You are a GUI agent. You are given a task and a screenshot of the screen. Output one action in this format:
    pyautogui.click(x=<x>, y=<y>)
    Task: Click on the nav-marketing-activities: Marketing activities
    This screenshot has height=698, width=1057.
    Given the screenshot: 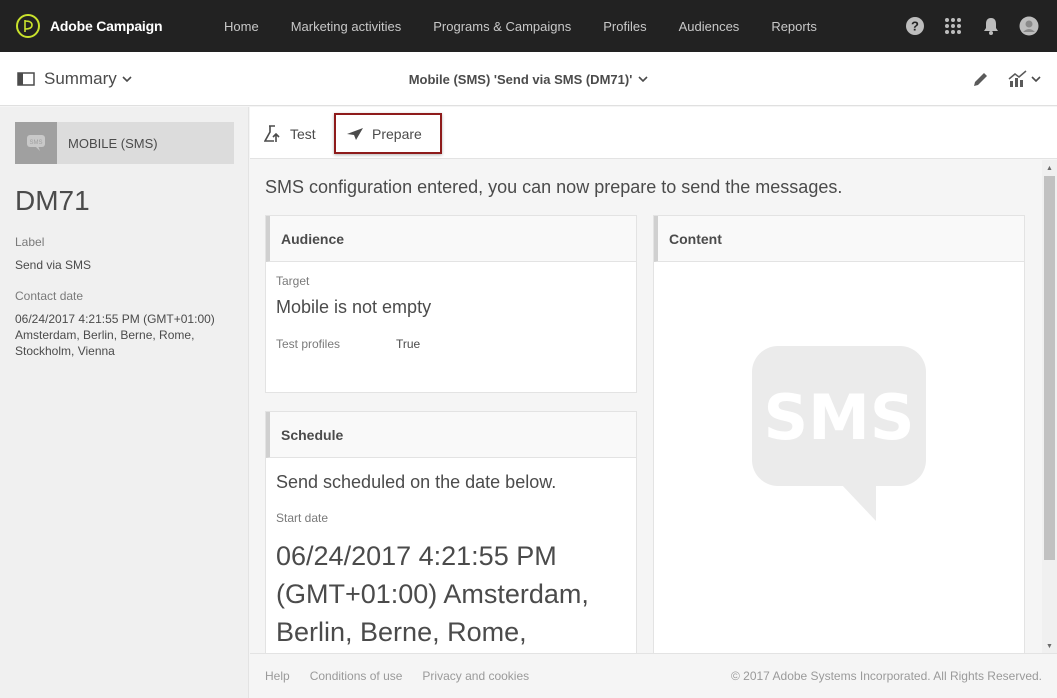 What is the action you would take?
    pyautogui.click(x=346, y=26)
    